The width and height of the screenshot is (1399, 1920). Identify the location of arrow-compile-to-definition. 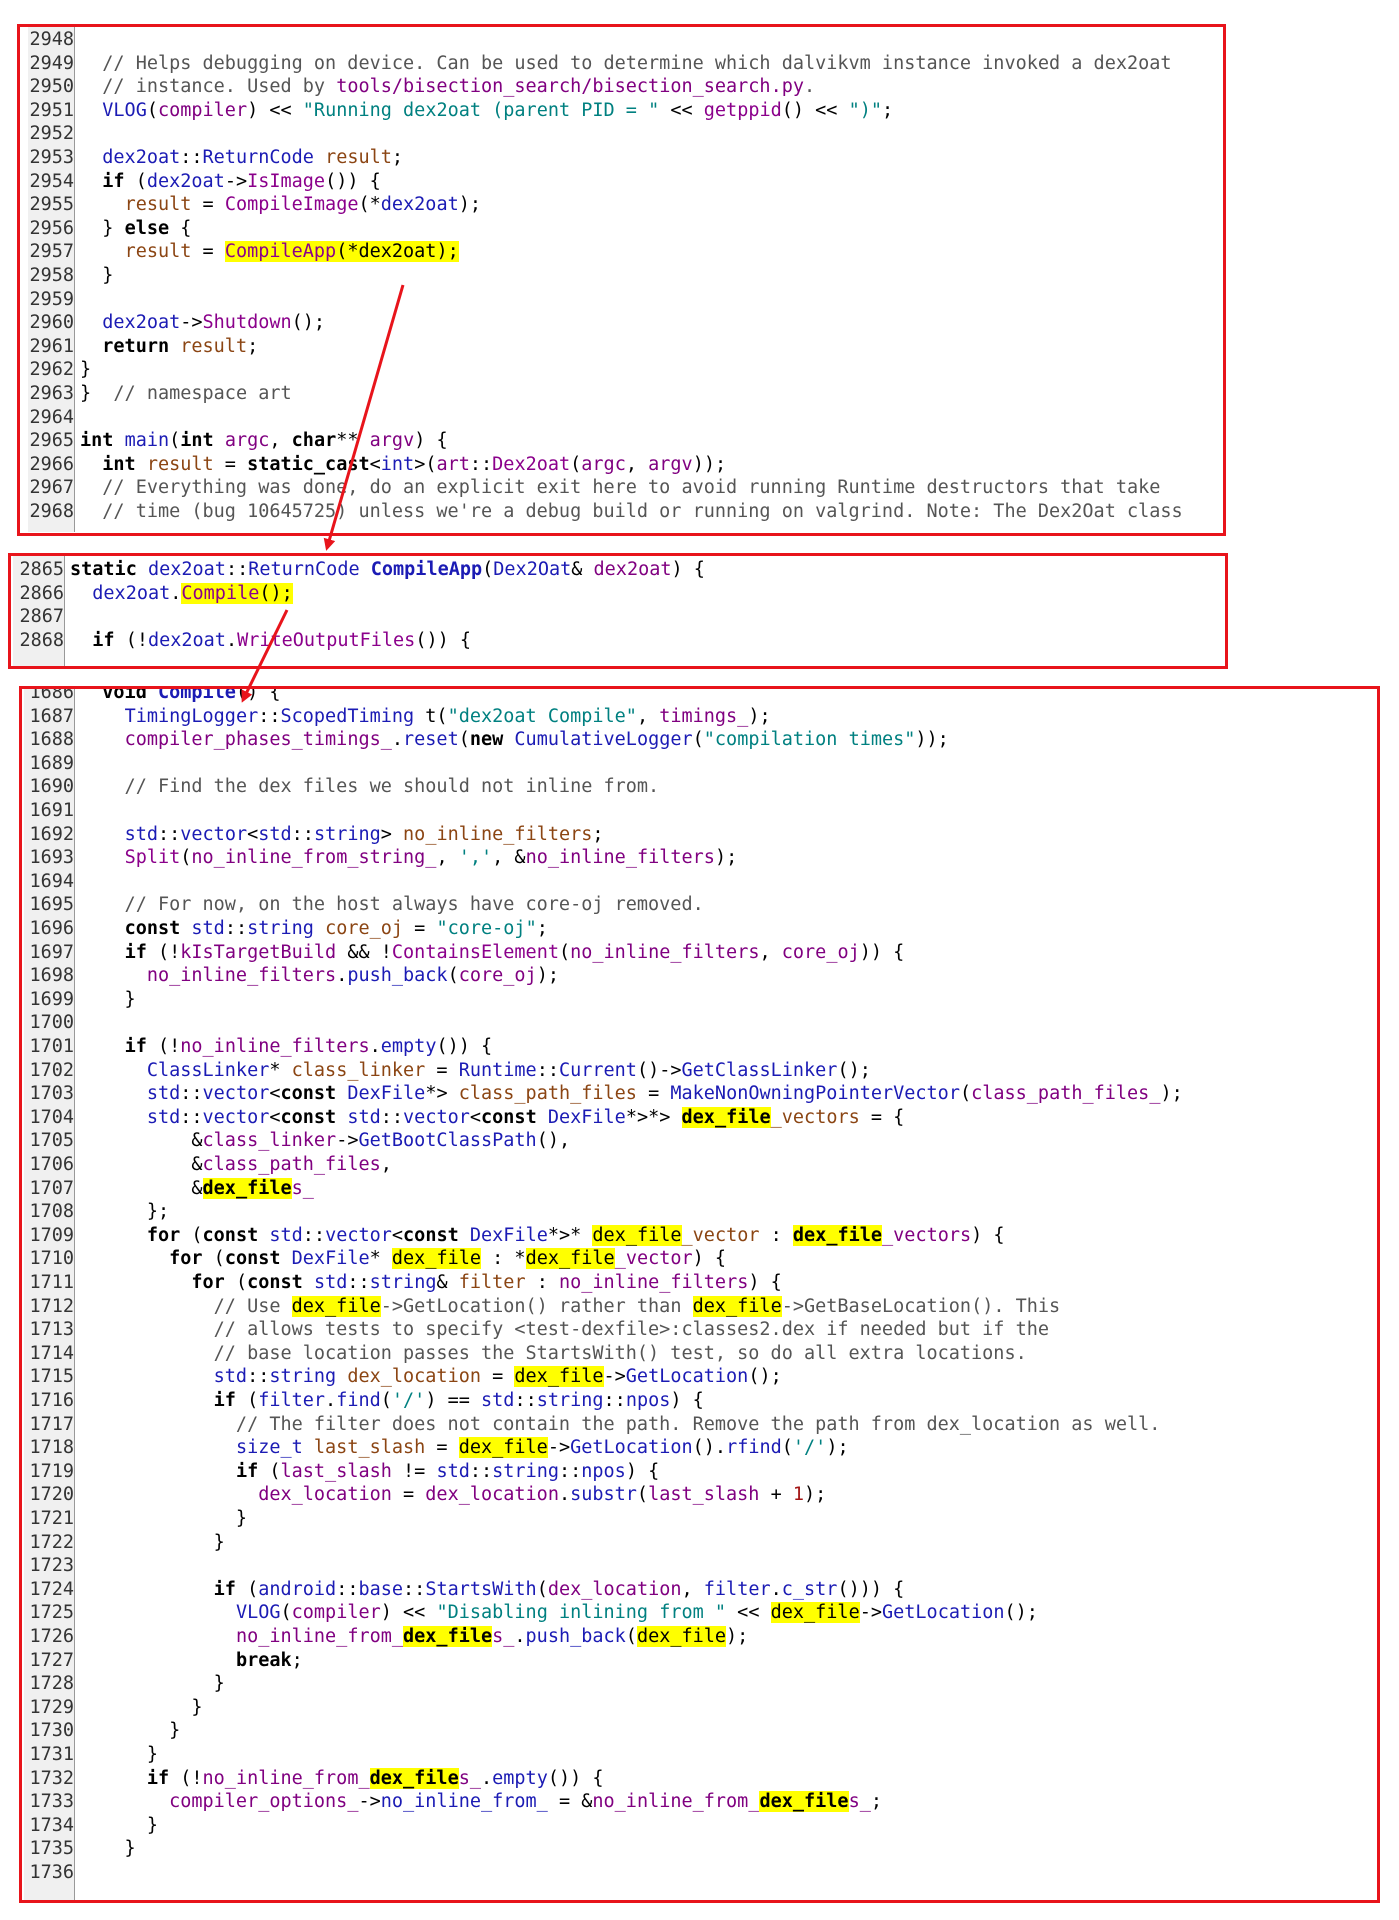
(265, 656).